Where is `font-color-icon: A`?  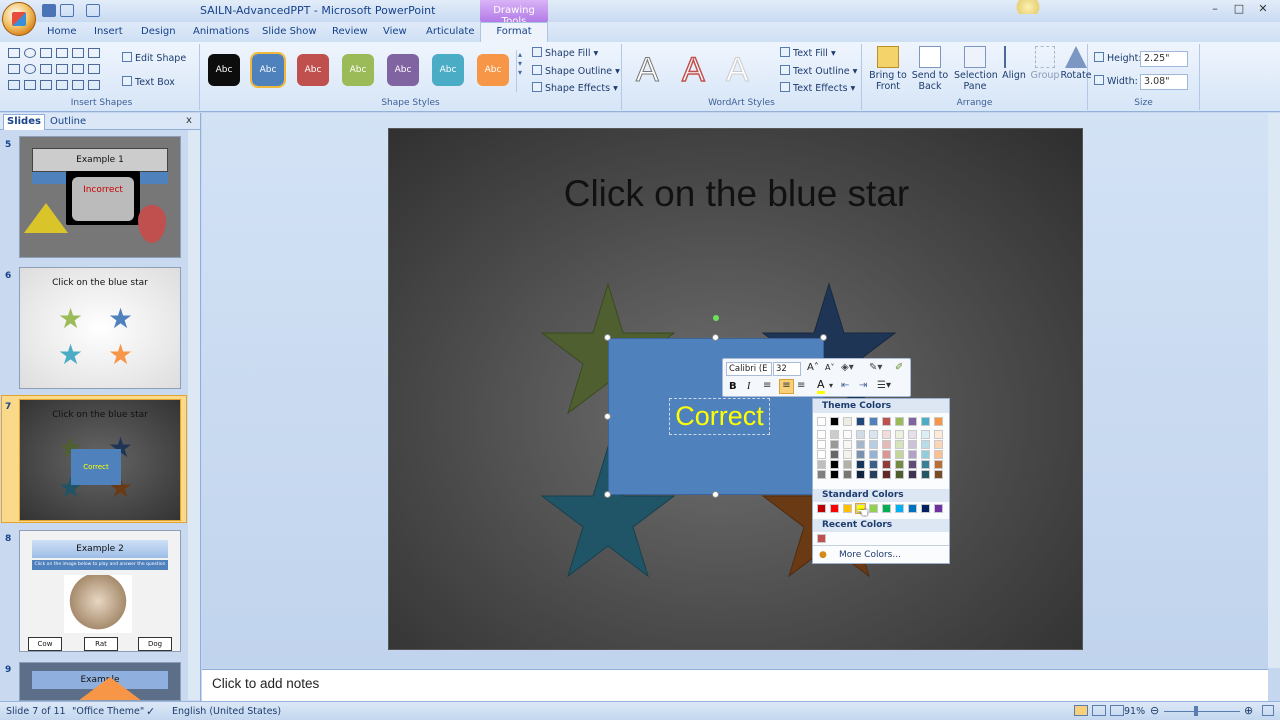
font-color-icon: A is located at coordinates (821, 386).